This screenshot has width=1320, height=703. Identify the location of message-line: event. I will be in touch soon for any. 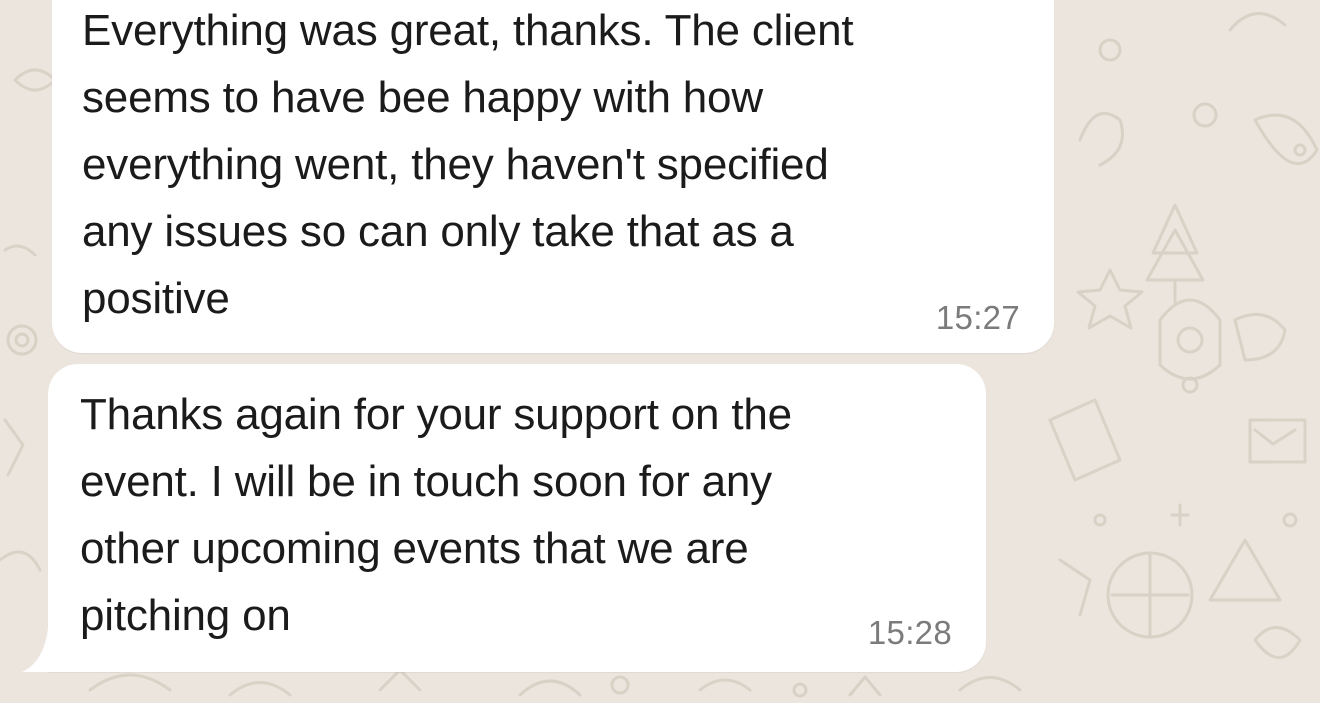
(426, 481).